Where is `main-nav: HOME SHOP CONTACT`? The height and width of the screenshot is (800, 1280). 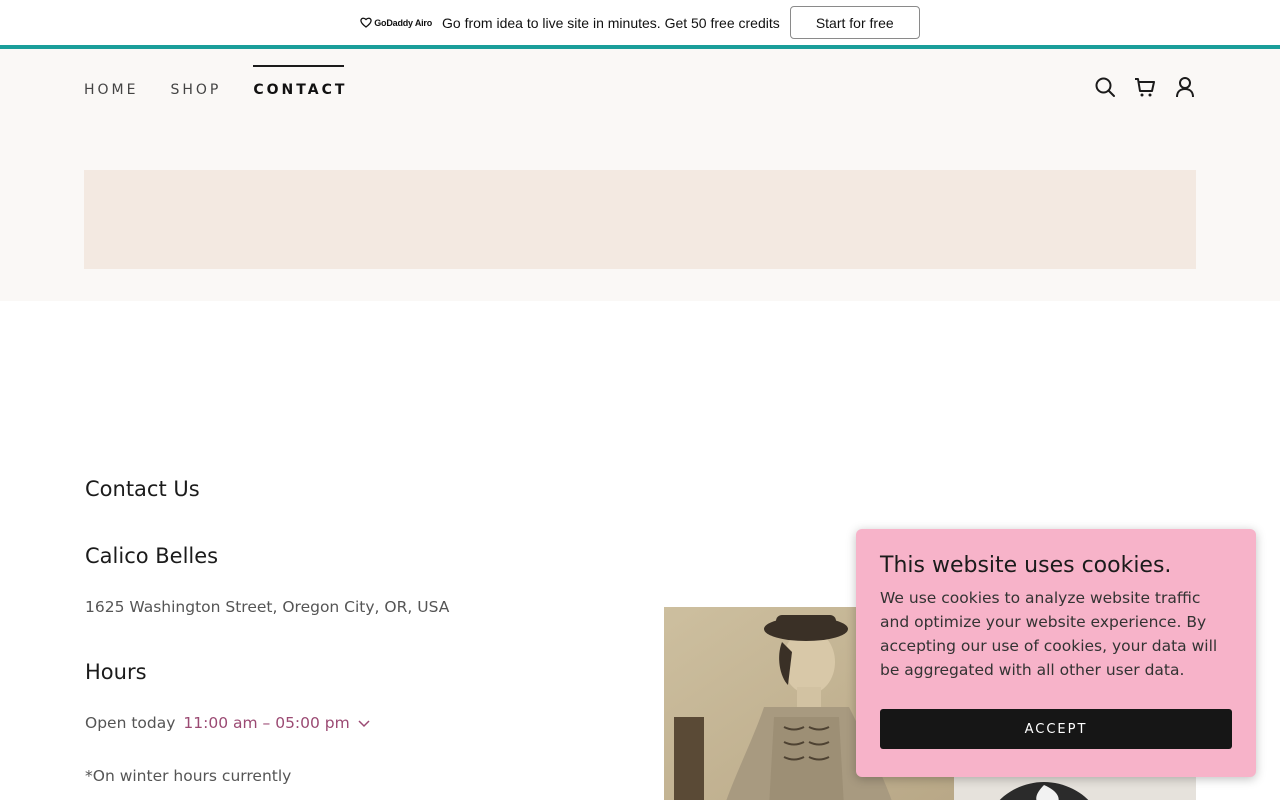
main-nav: HOME SHOP CONTACT is located at coordinates (231, 81).